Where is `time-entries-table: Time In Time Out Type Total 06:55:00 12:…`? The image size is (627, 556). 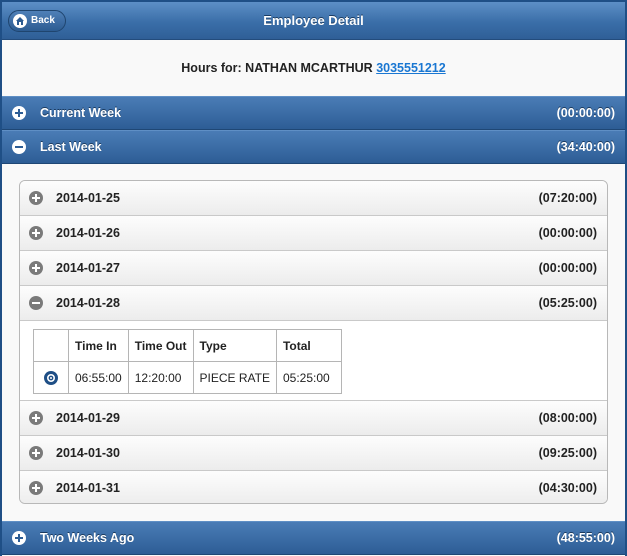
time-entries-table: Time In Time Out Type Total 06:55:00 12:… is located at coordinates (187, 361).